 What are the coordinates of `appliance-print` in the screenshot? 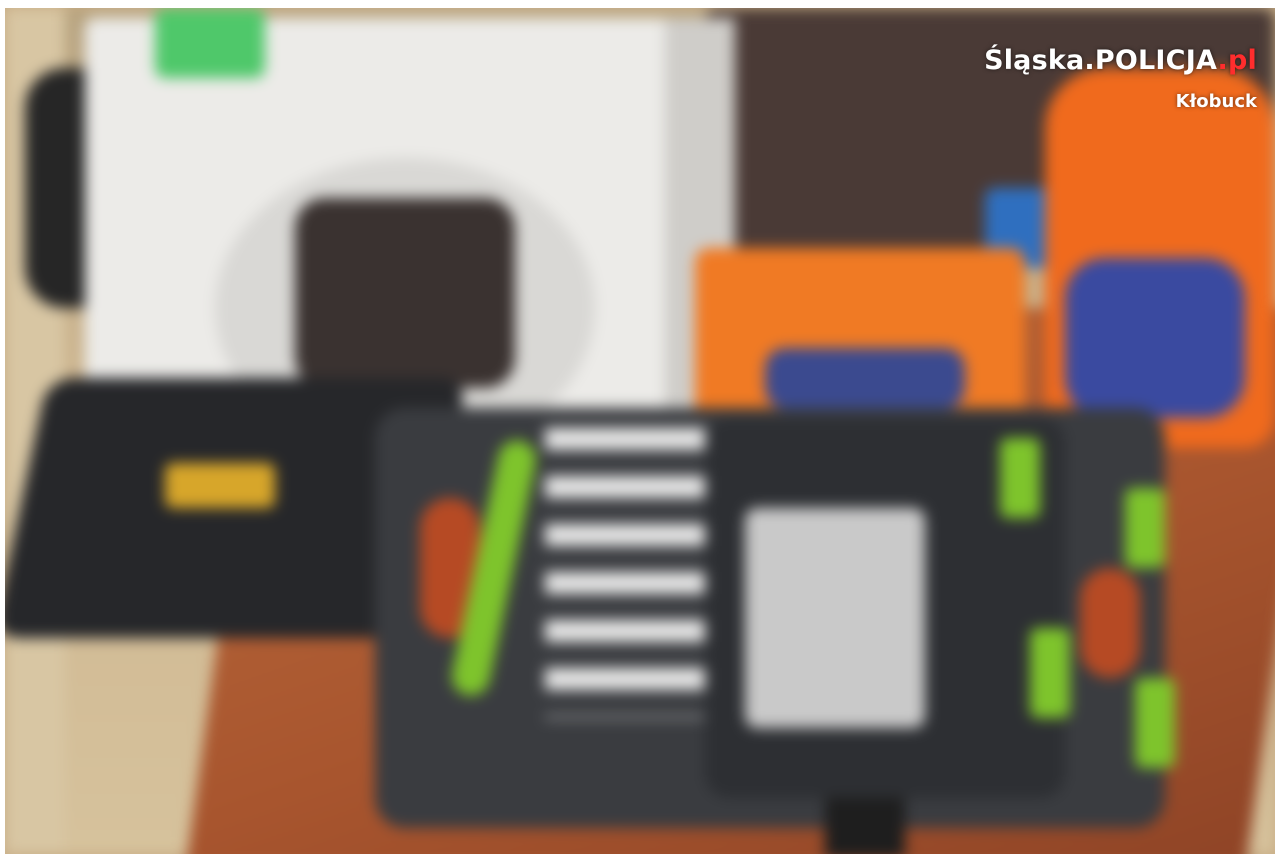 It's located at (405, 293).